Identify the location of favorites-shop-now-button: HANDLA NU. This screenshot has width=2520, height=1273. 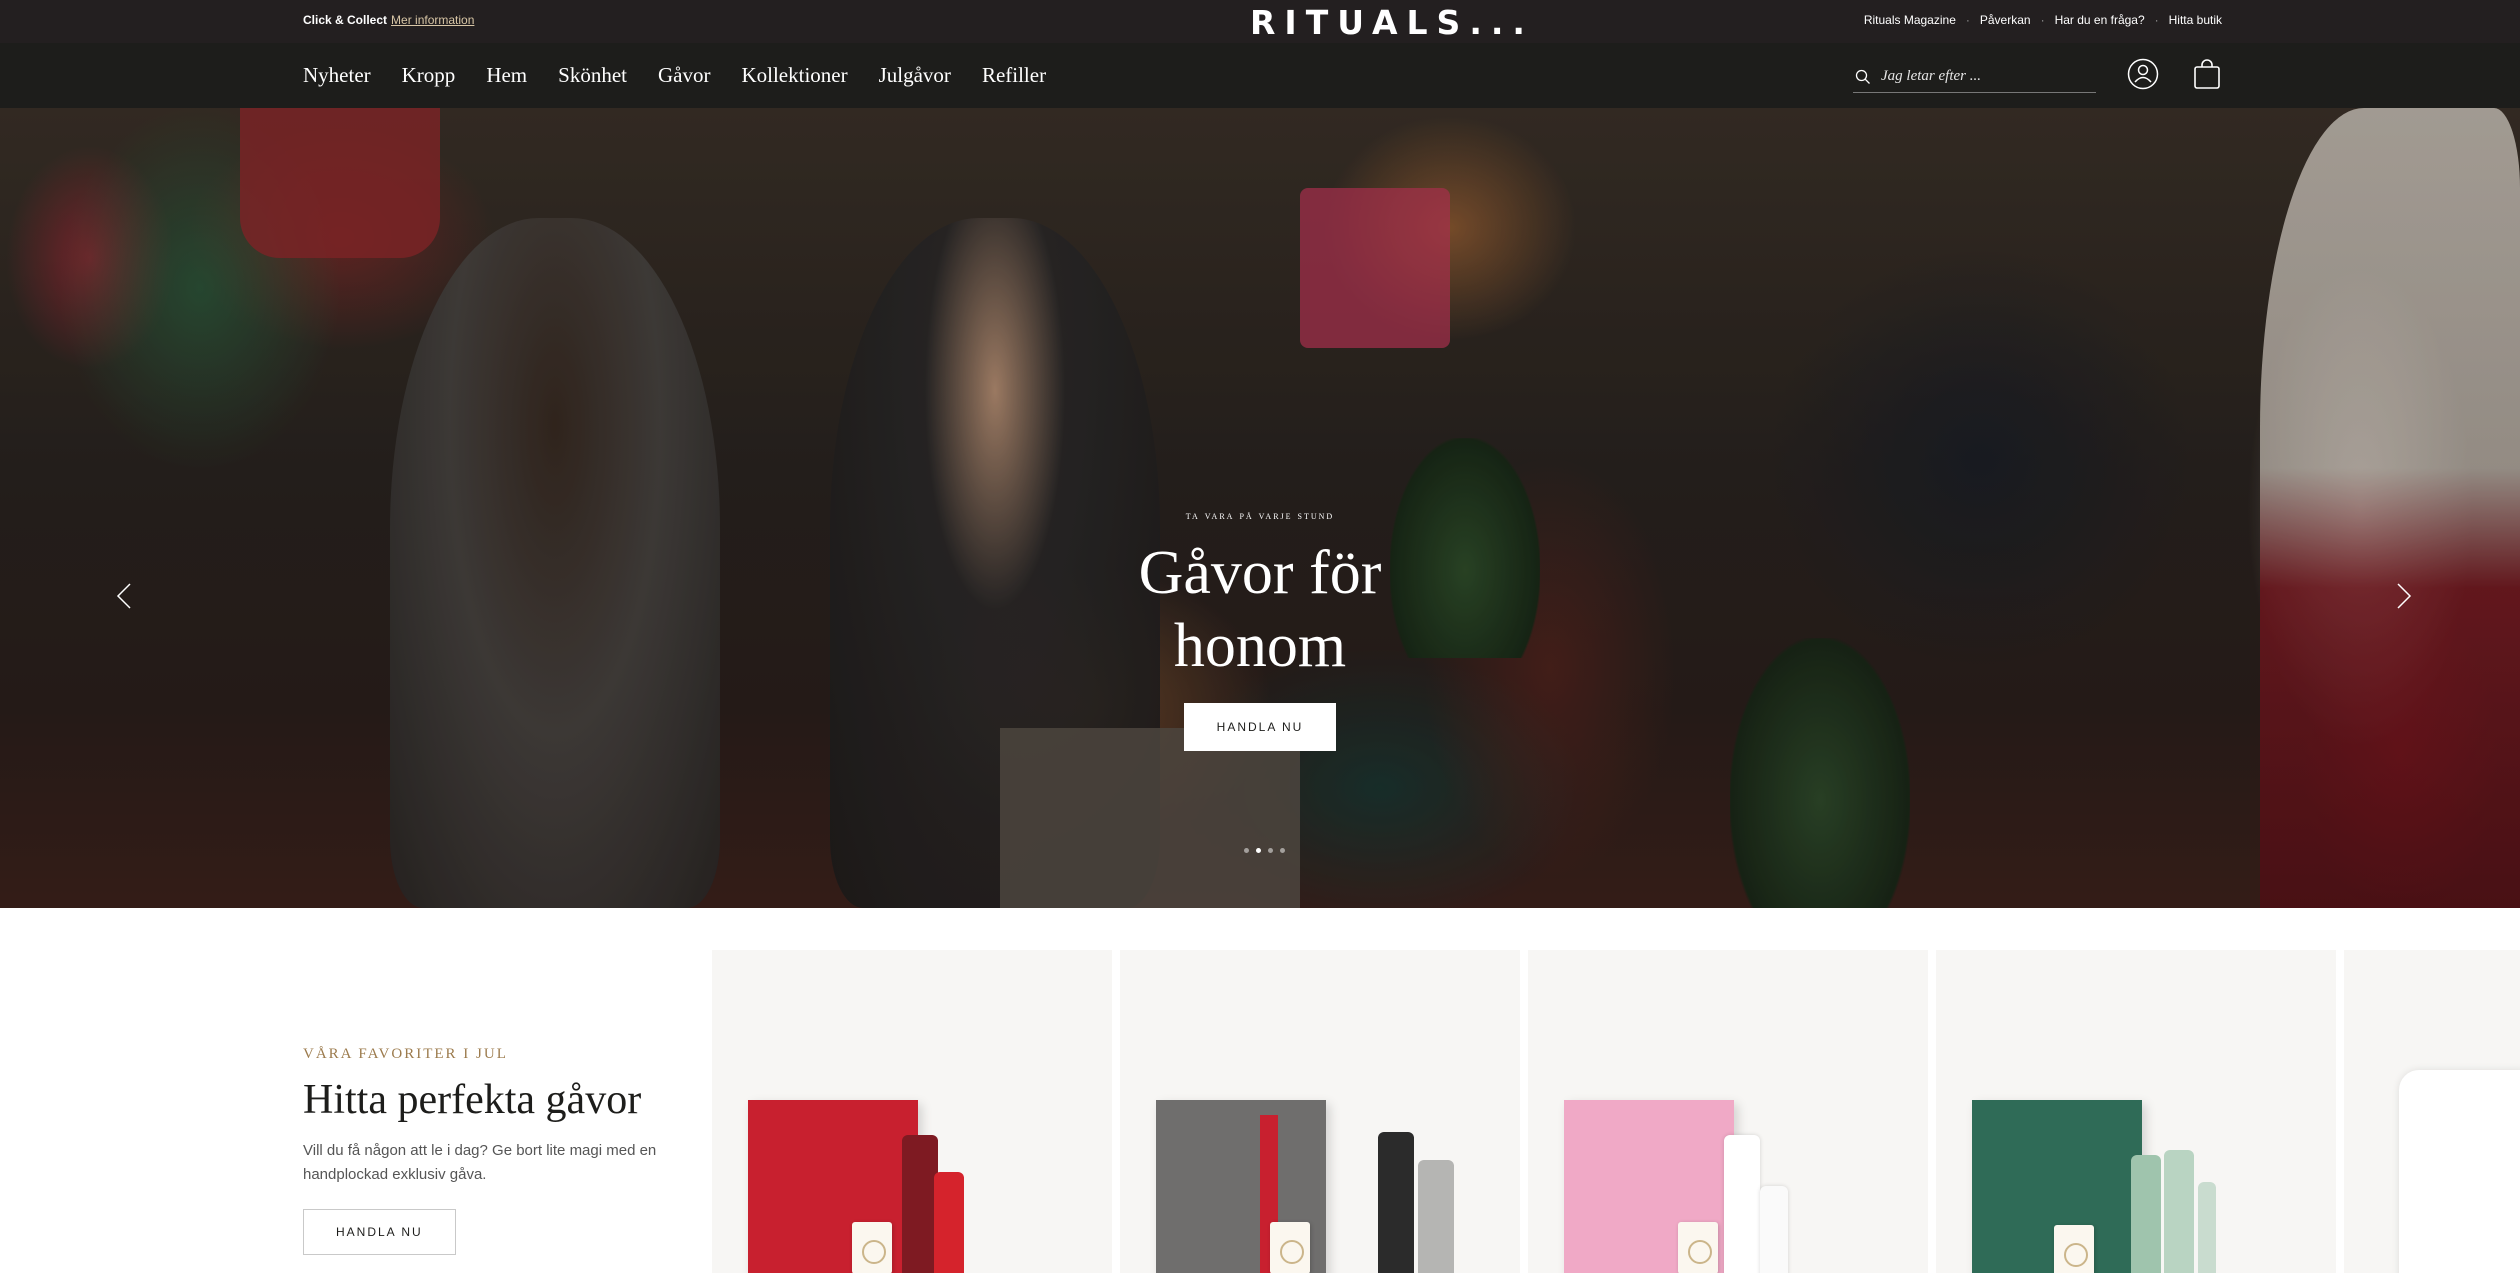
(379, 1232).